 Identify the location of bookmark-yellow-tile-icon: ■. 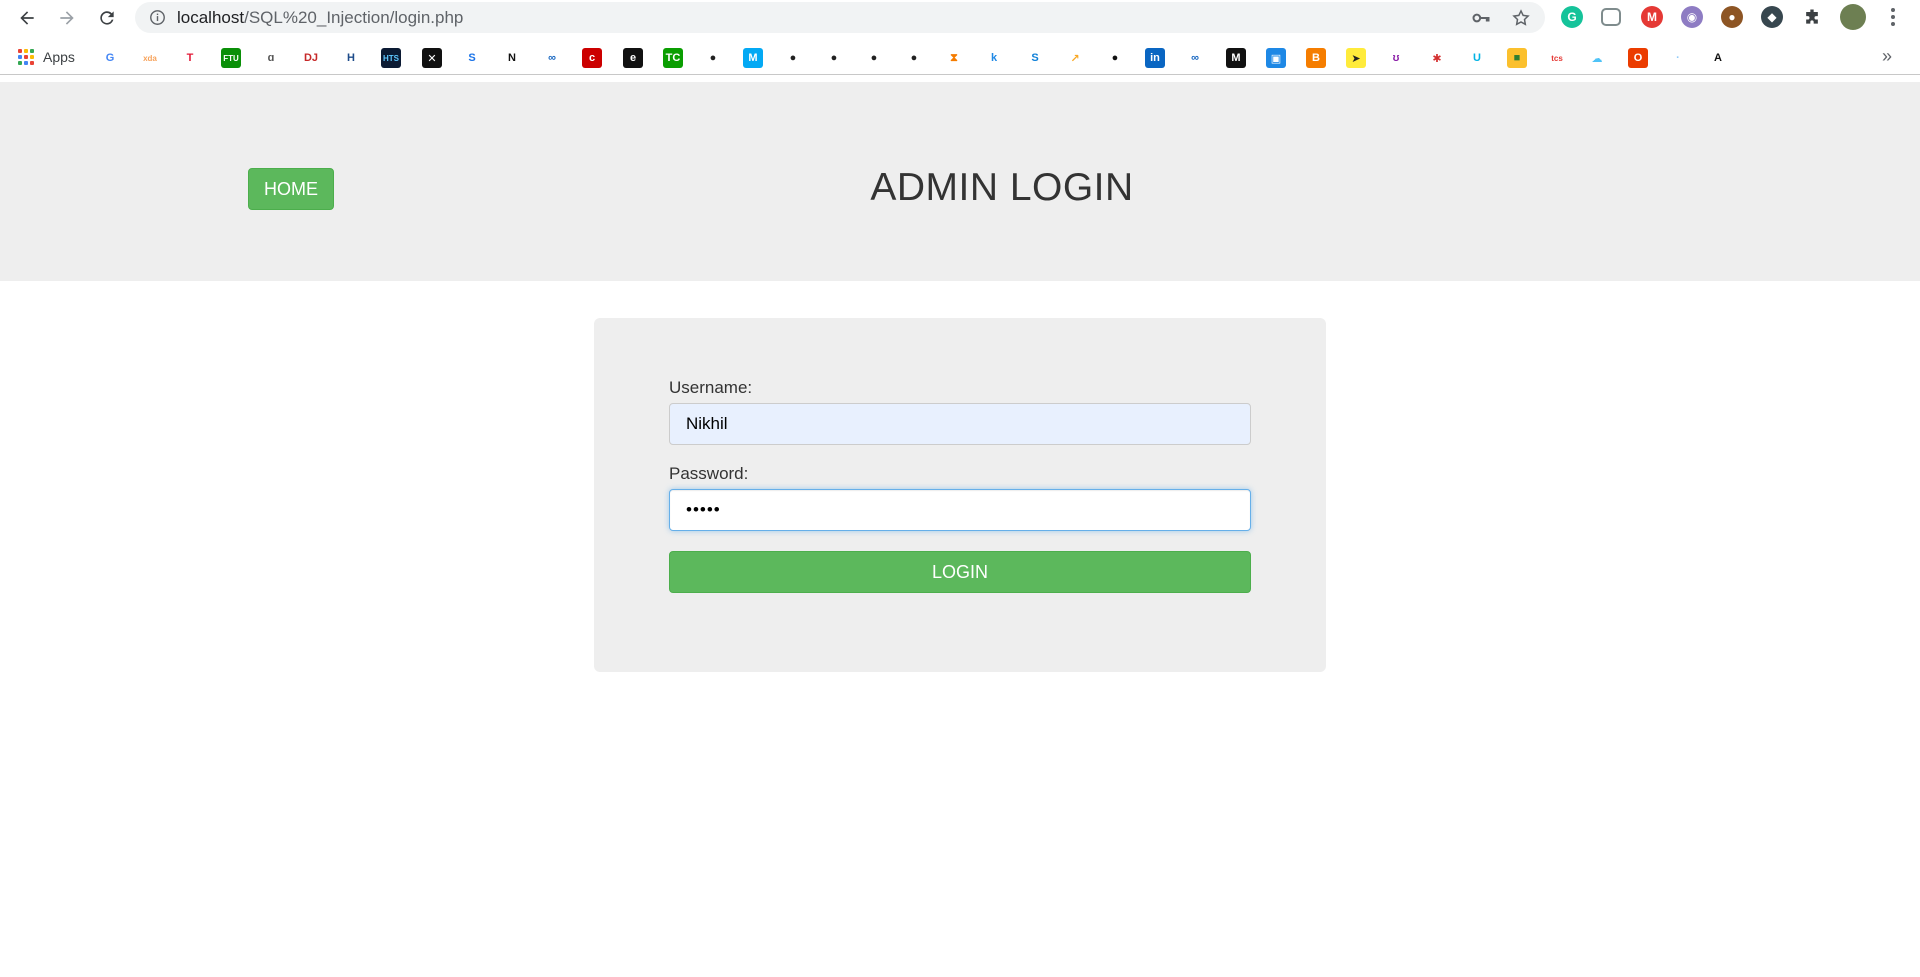
(1517, 58).